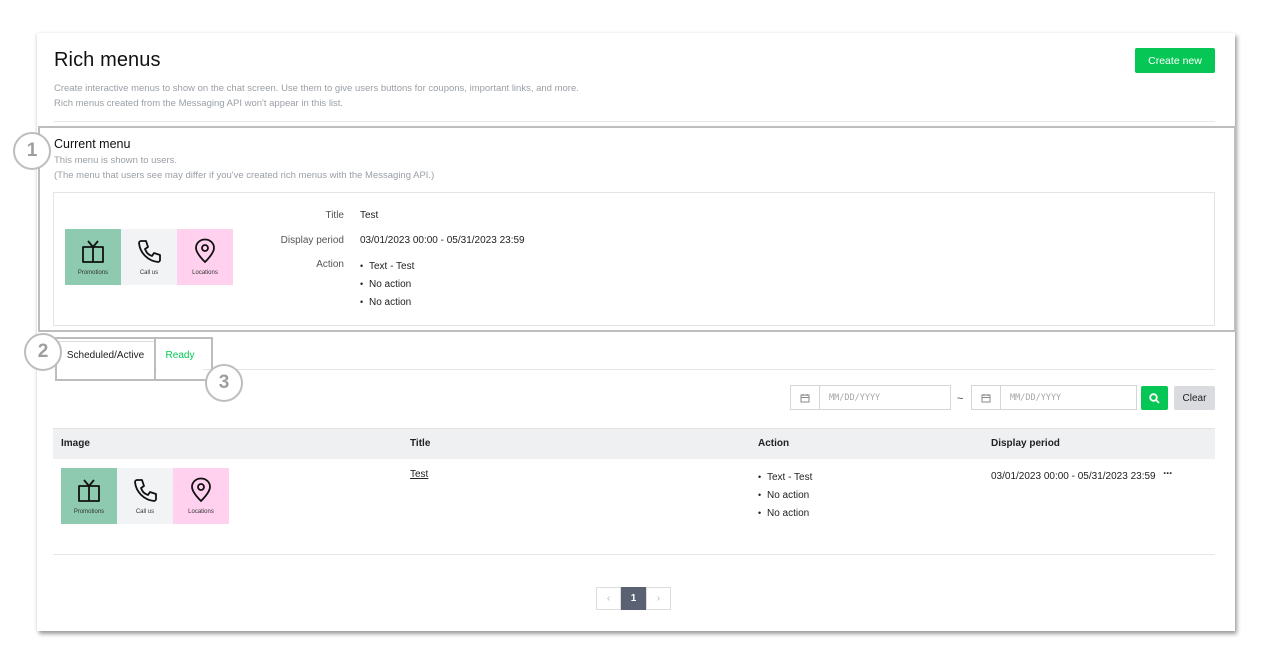 The image size is (1271, 667). I want to click on display-period-label: Display period, so click(312, 240).